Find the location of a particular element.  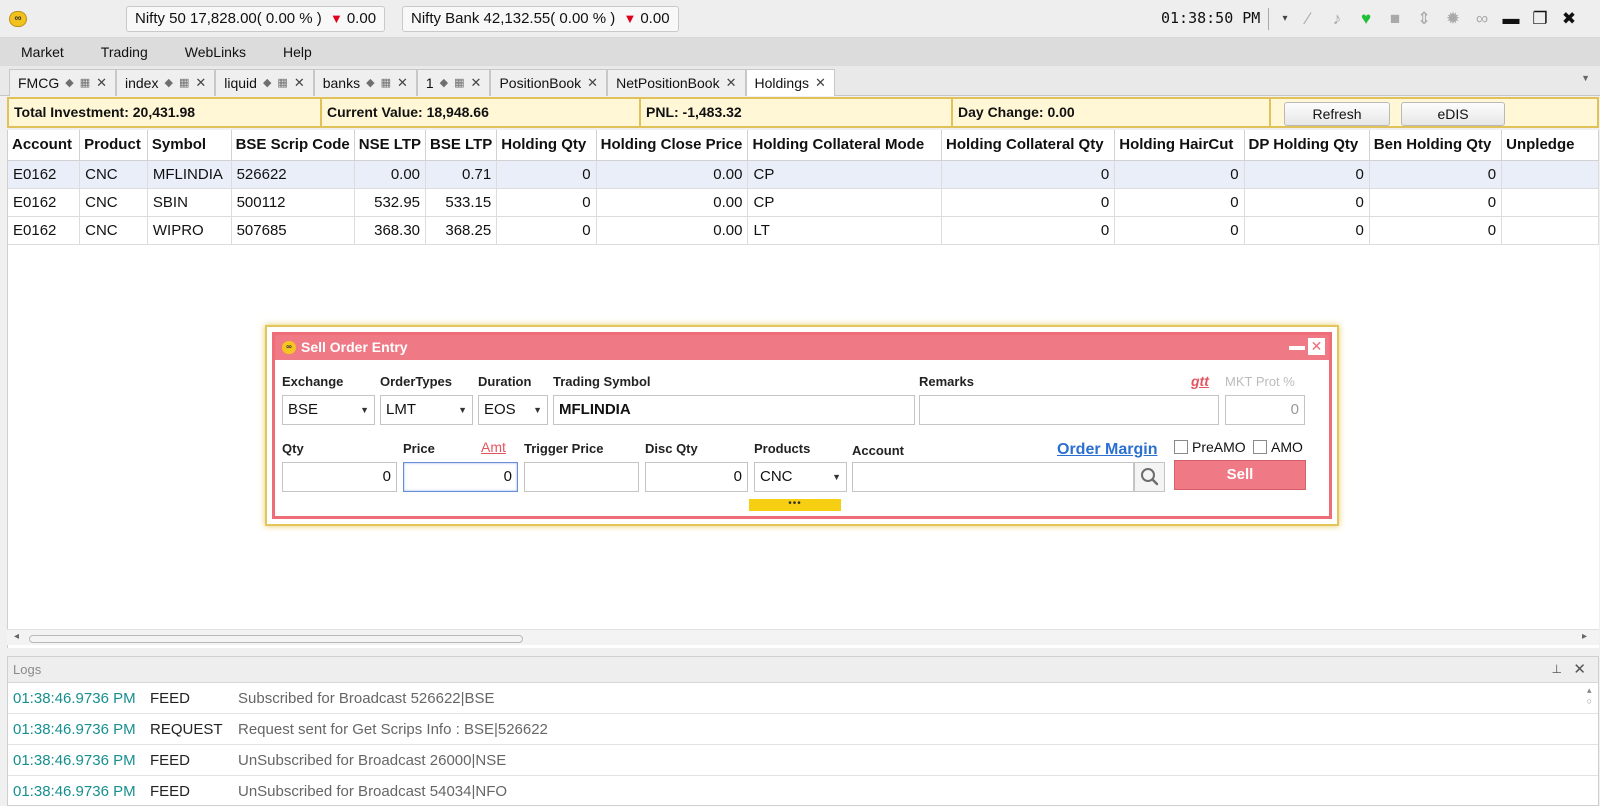

amt-link: Amt is located at coordinates (493, 447).